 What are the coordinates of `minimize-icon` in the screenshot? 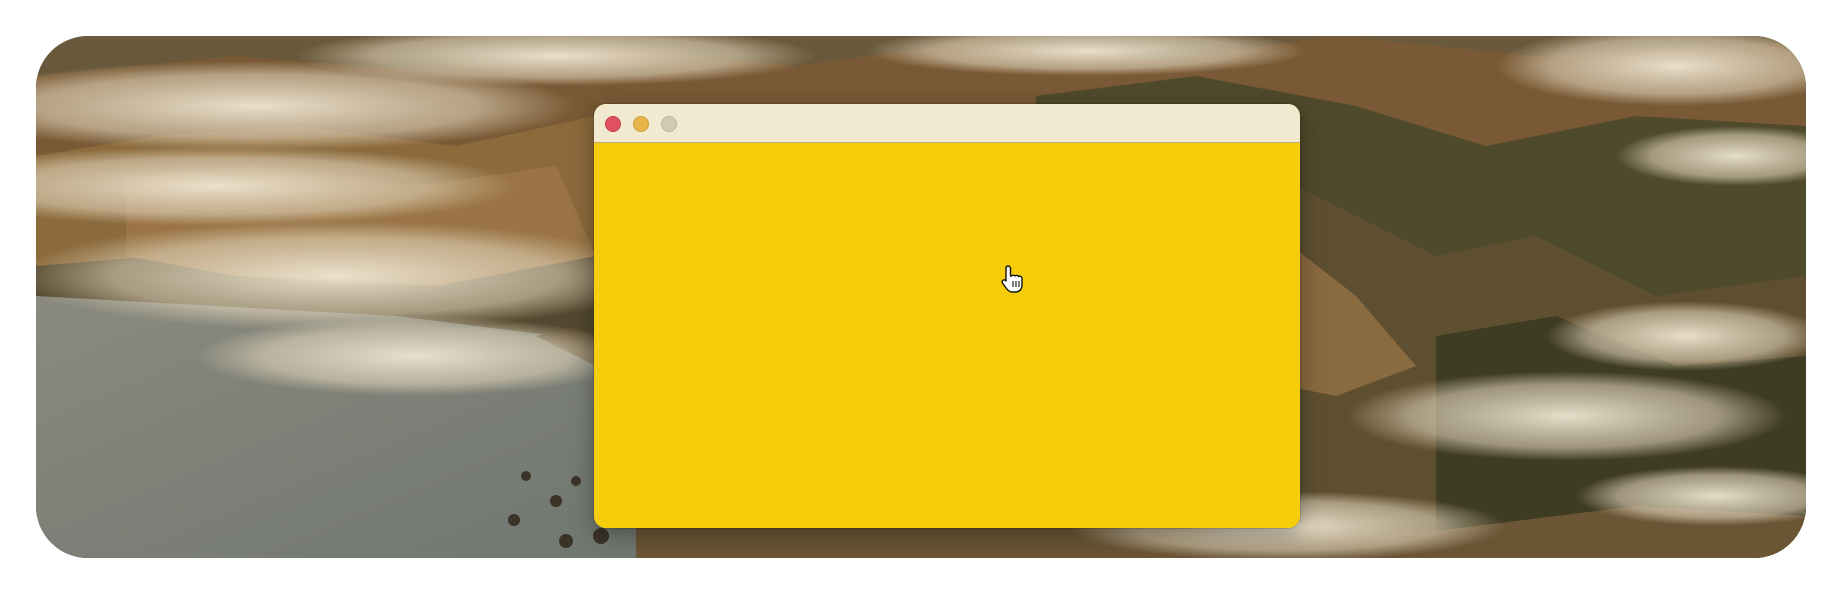 It's located at (641, 124).